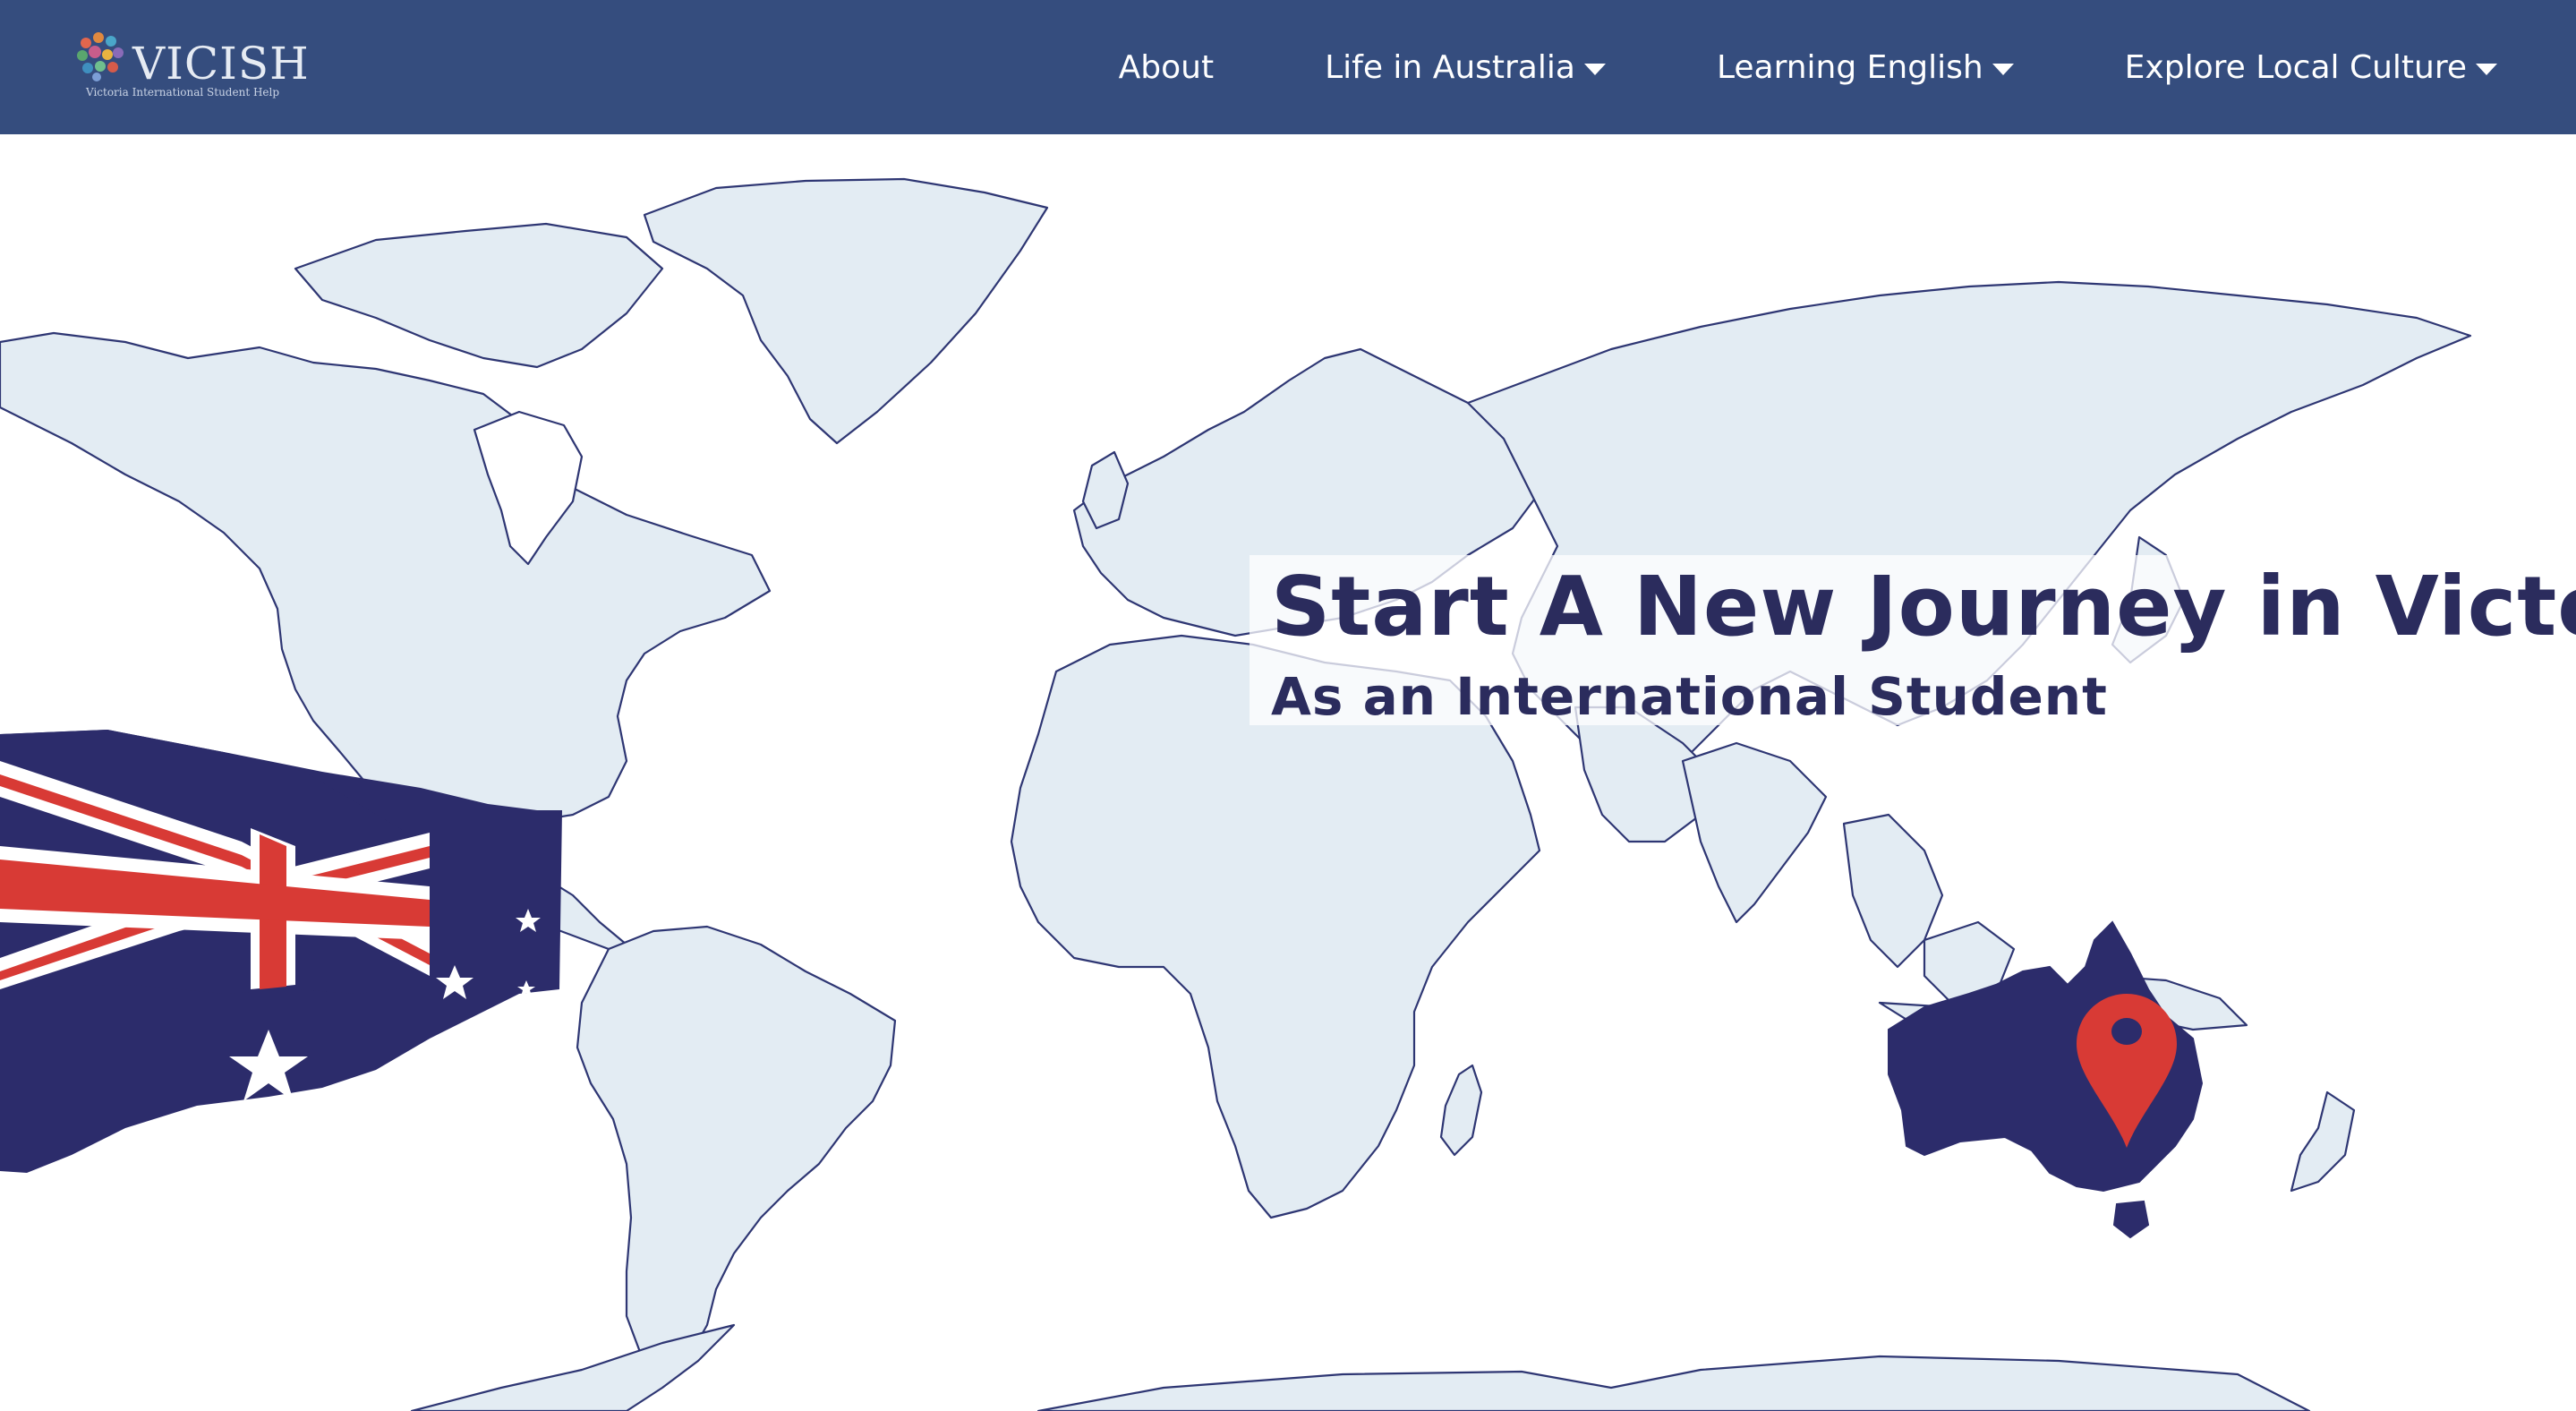  Describe the element at coordinates (1849, 67) in the screenshot. I see `nav-learning-english-label: Learning English` at that location.